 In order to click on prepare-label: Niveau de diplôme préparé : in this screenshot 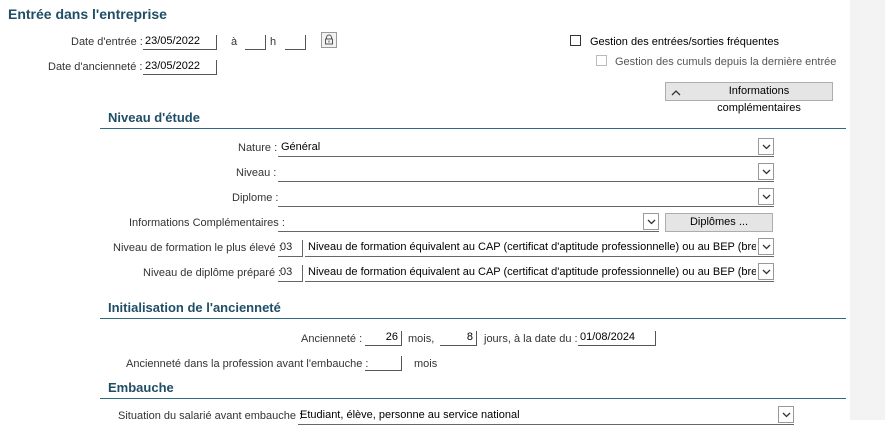, I will do `click(212, 273)`.